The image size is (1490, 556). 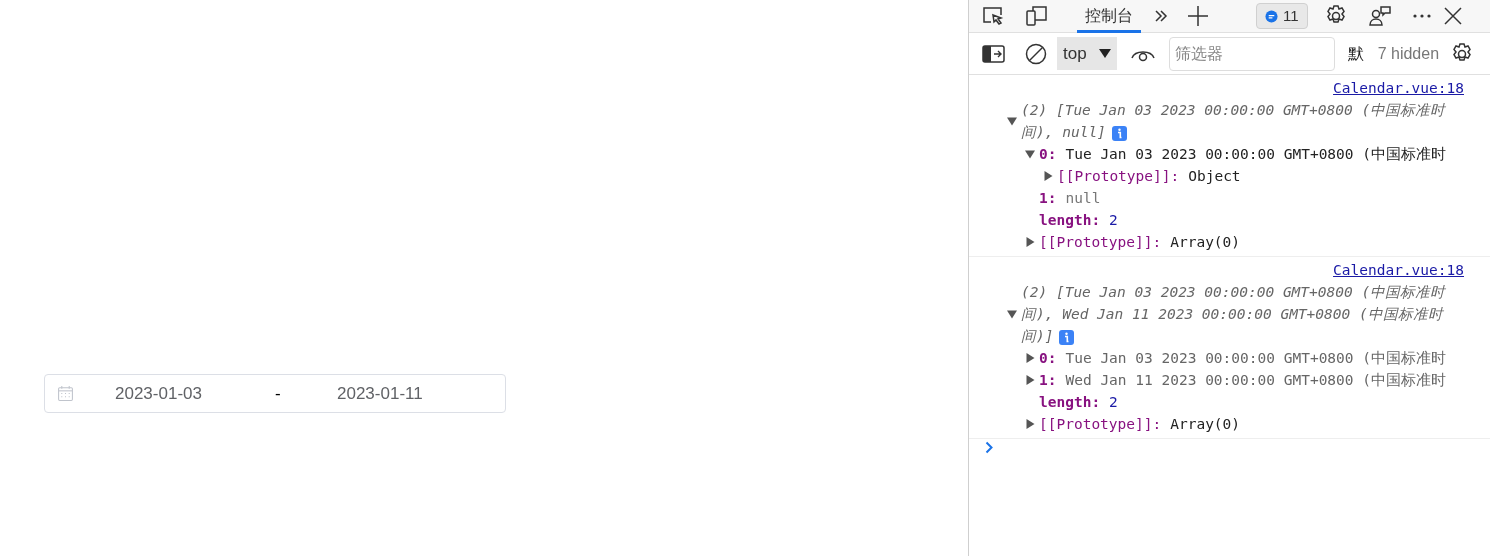 I want to click on issues-button: 11, so click(x=1282, y=16).